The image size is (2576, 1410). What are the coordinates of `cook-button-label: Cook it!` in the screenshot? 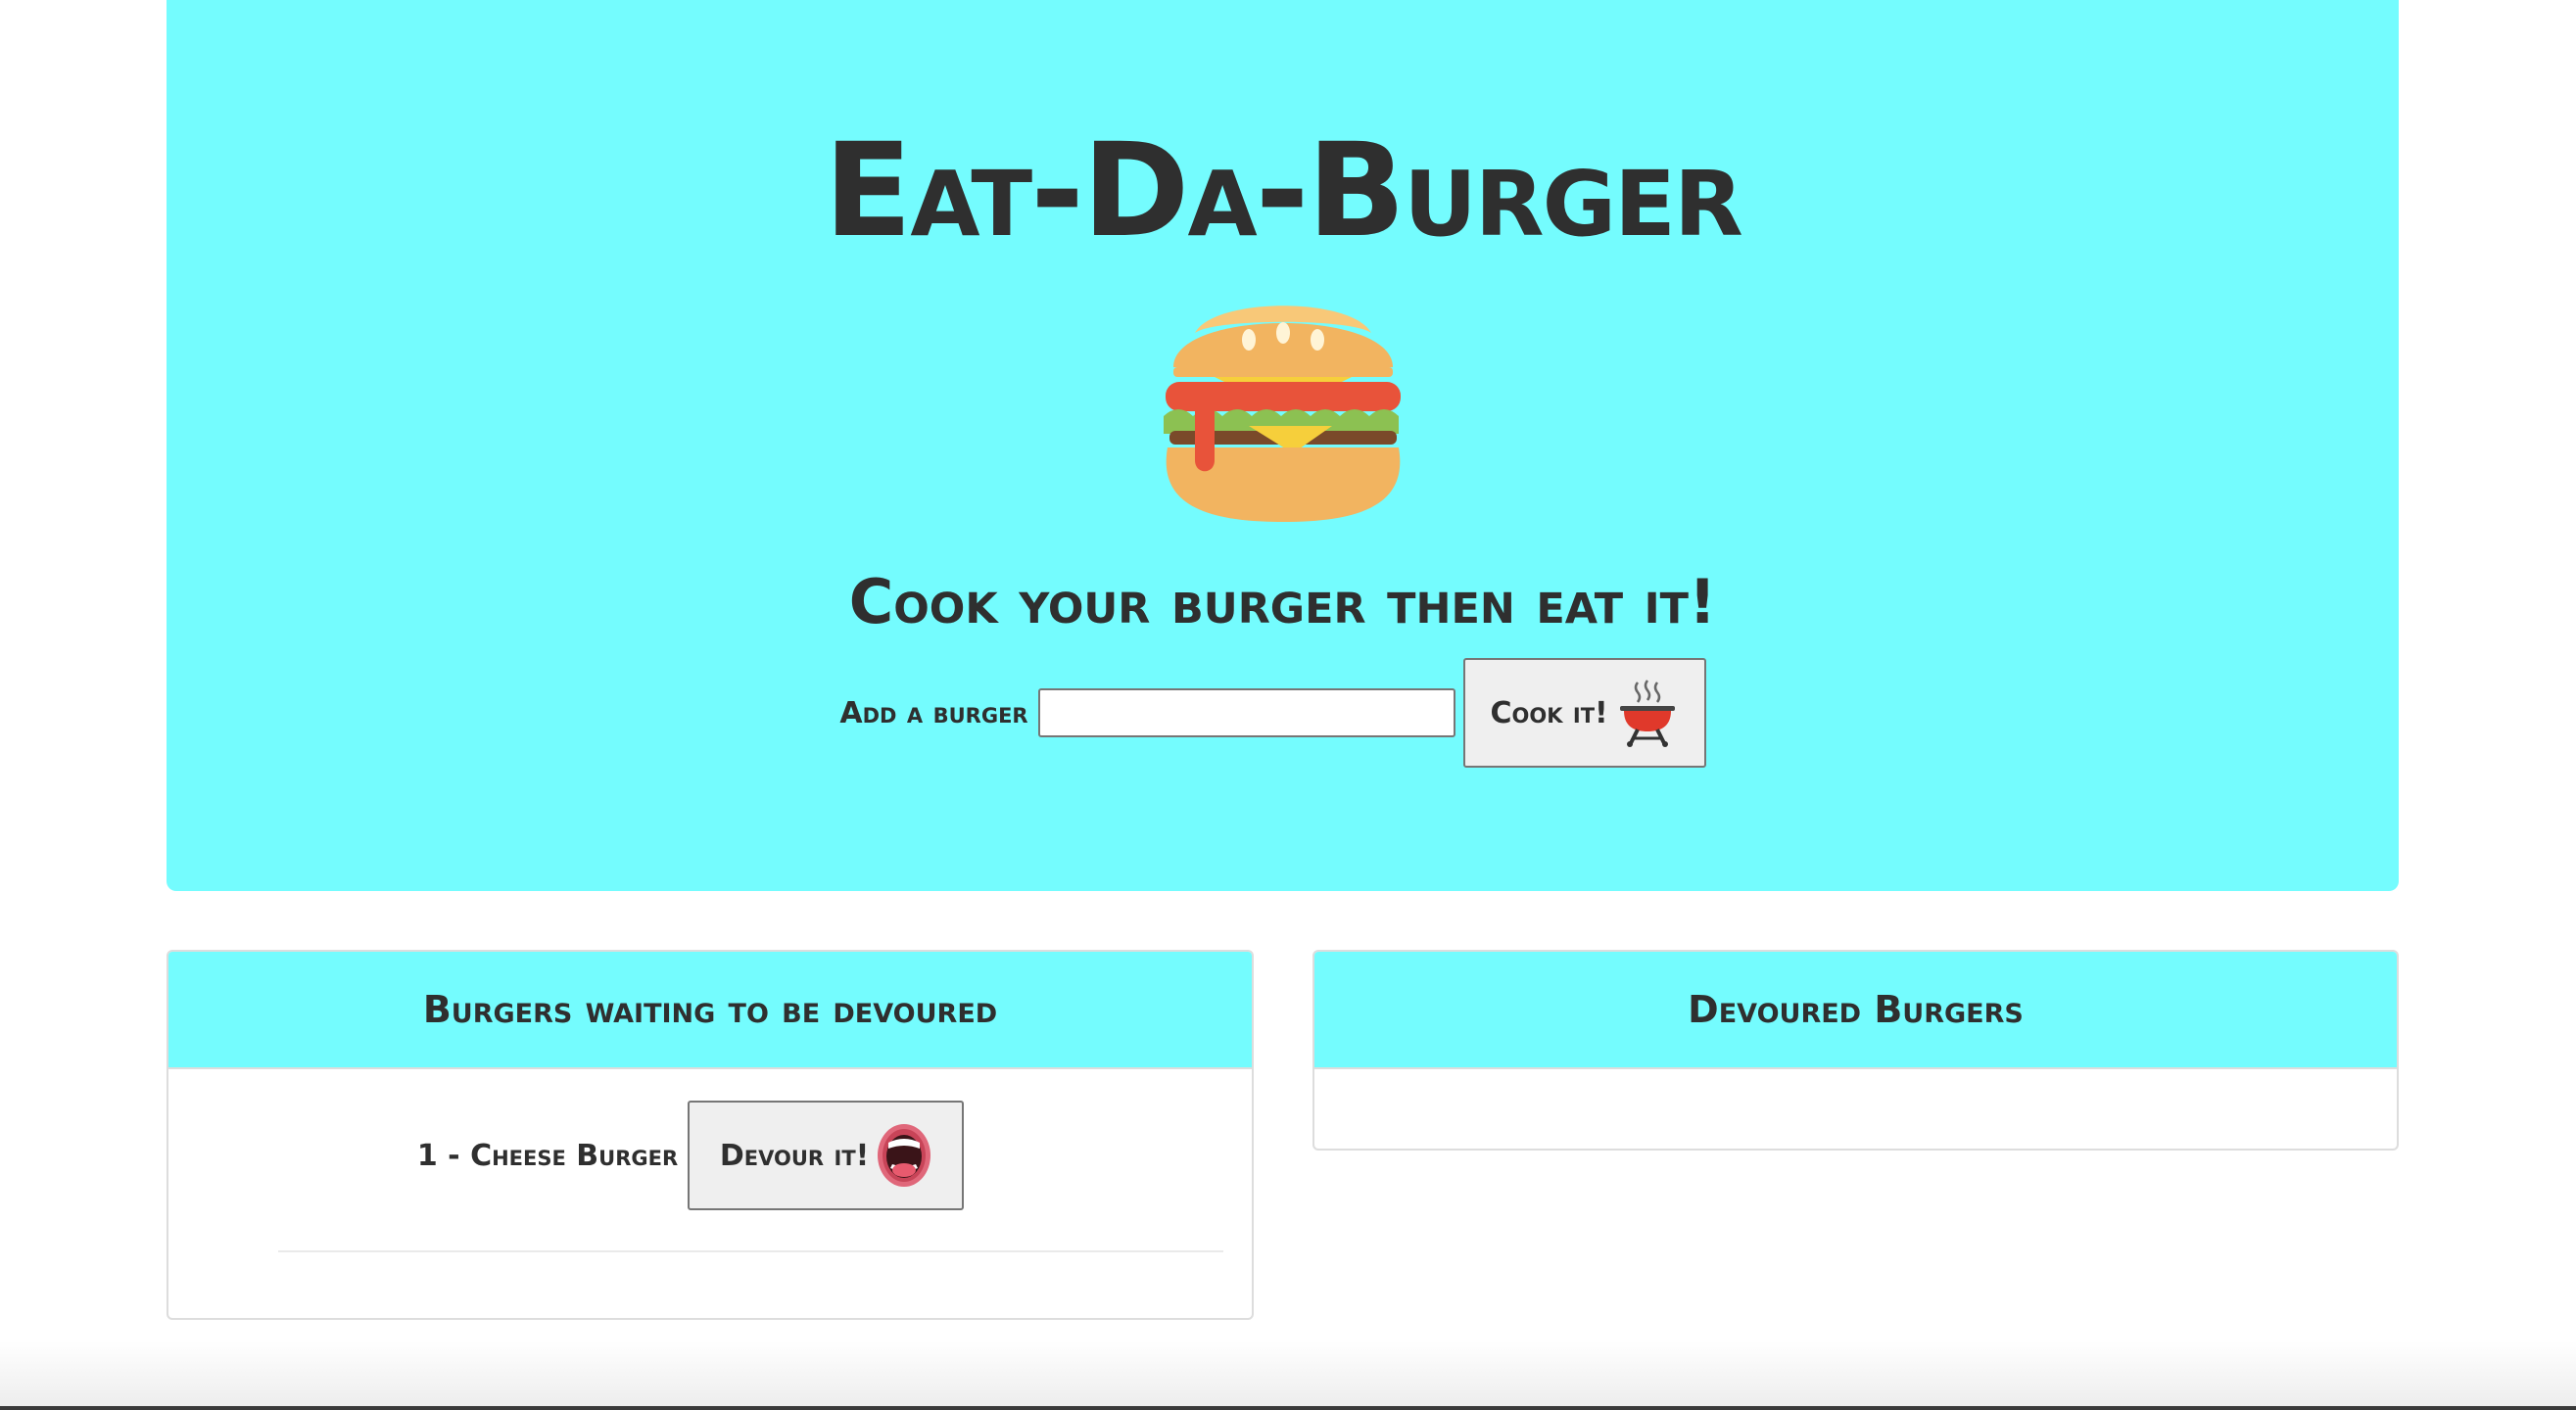 It's located at (1549, 712).